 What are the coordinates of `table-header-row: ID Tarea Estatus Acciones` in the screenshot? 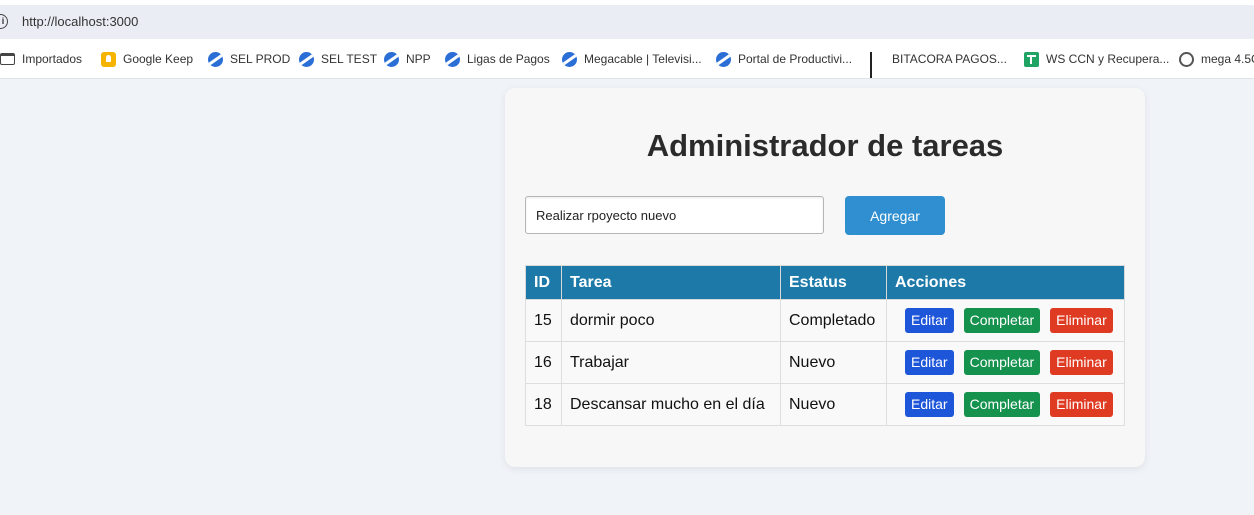 It's located at (825, 282).